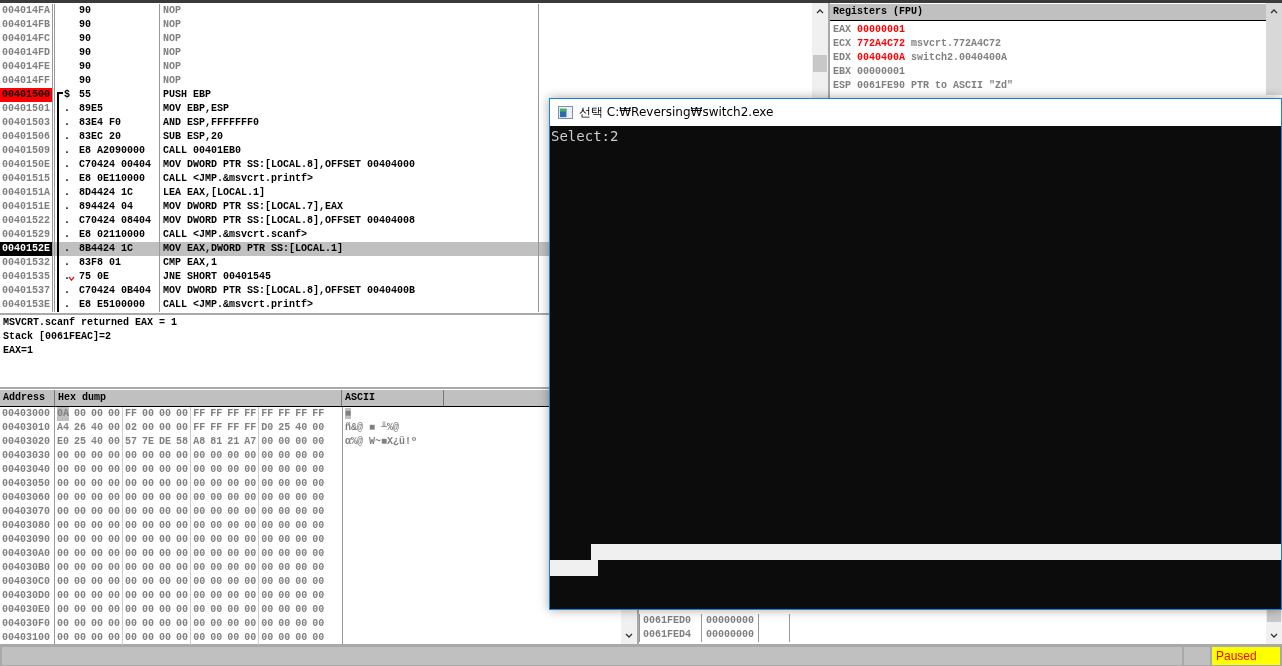 This screenshot has width=1282, height=666. What do you see at coordinates (119, 193) in the screenshot?
I see `hex-cell: 8D4424 1C` at bounding box center [119, 193].